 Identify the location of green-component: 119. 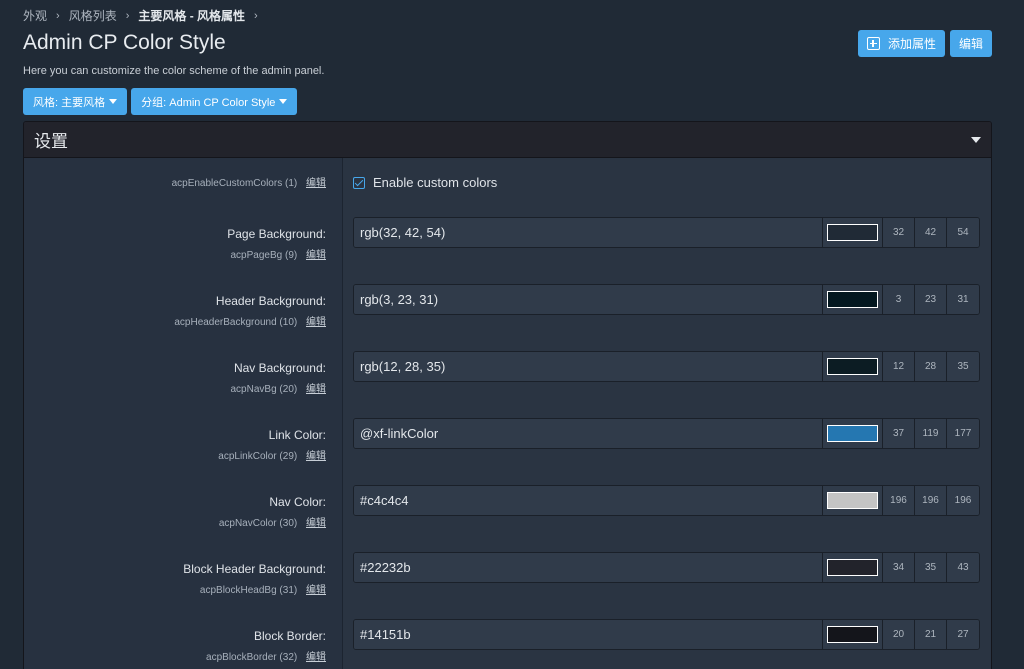
(931, 433).